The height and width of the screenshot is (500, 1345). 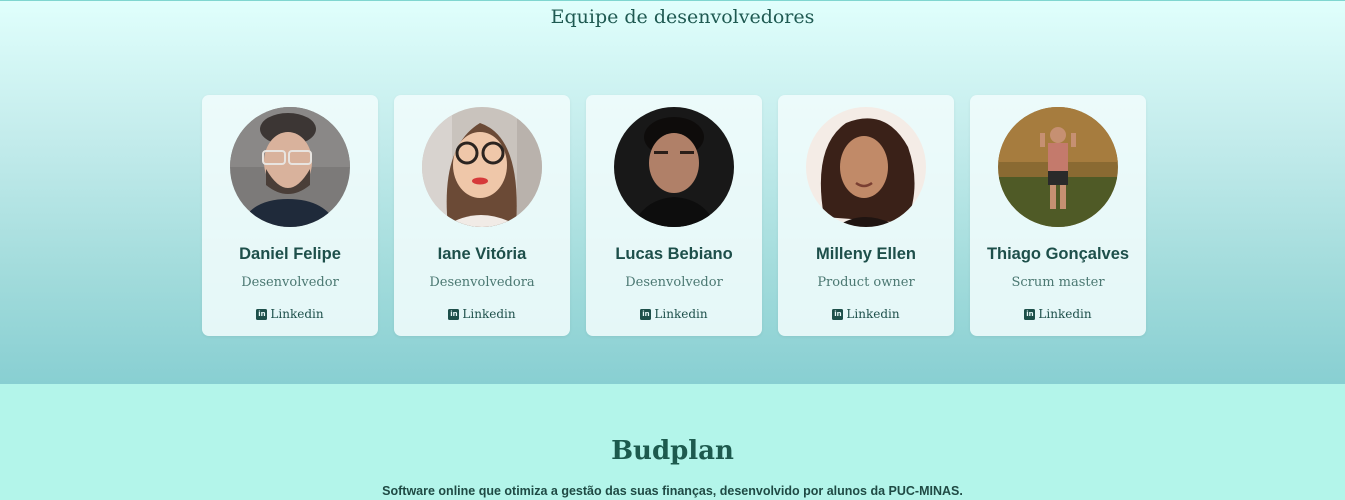 I want to click on member-role: Scrum master, so click(x=1058, y=282).